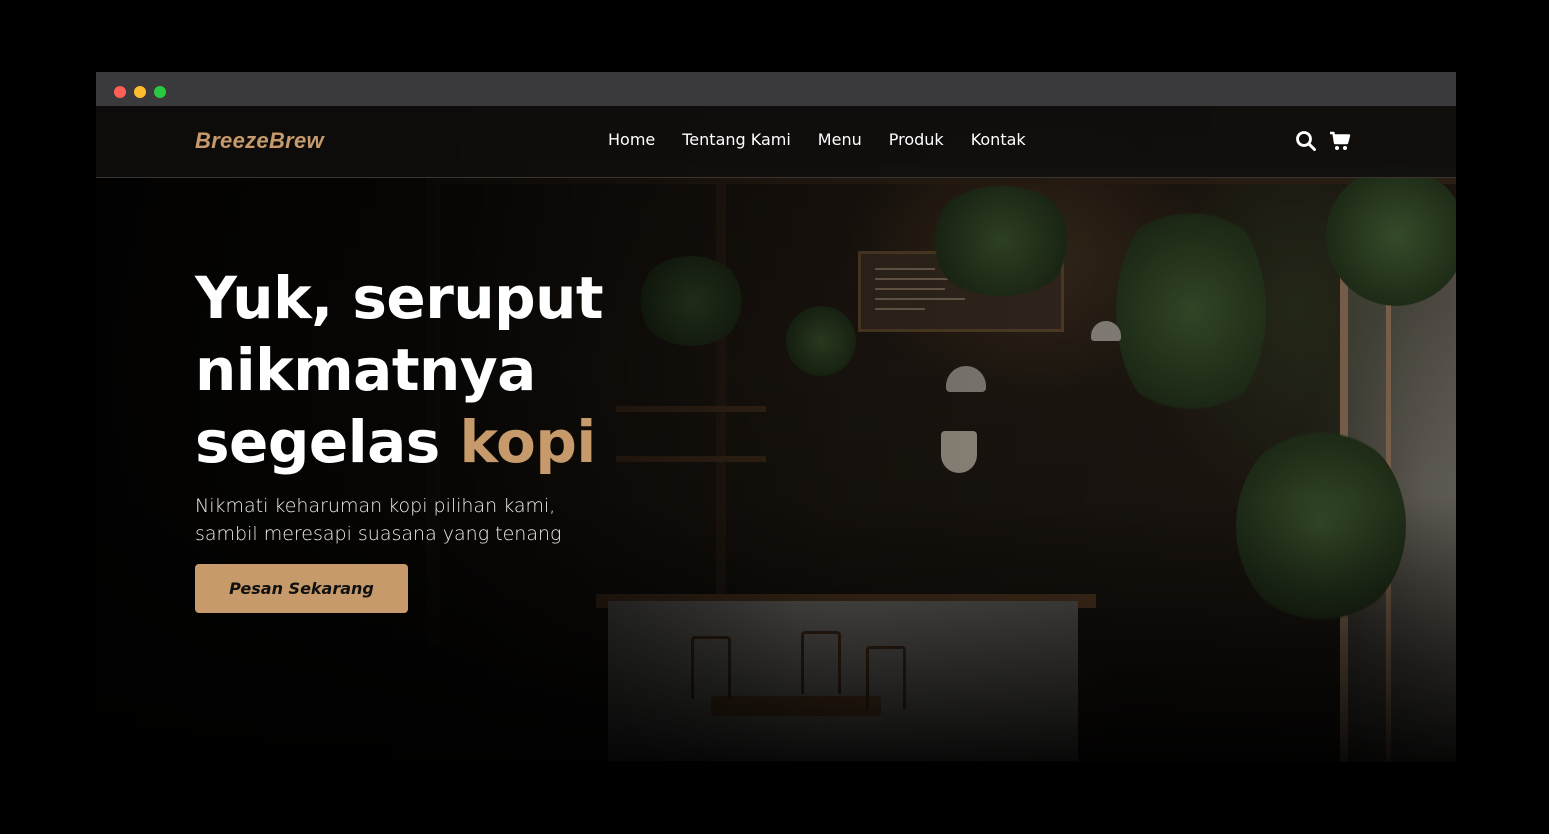  Describe the element at coordinates (1306, 141) in the screenshot. I see `search-icon` at that location.